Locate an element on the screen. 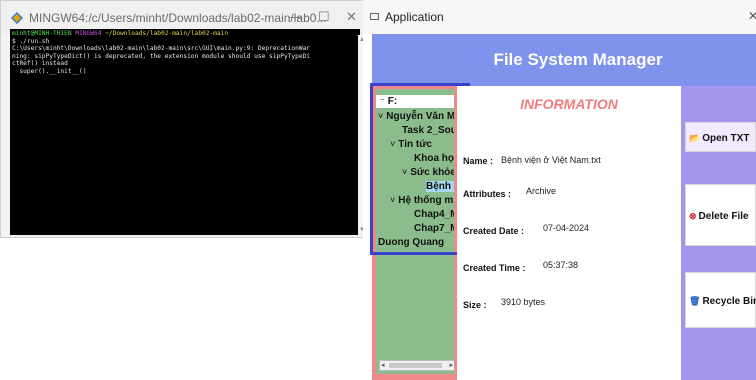 Image resolution: width=756 pixels, height=380 pixels. maximize-icon: ☐ is located at coordinates (324, 17).